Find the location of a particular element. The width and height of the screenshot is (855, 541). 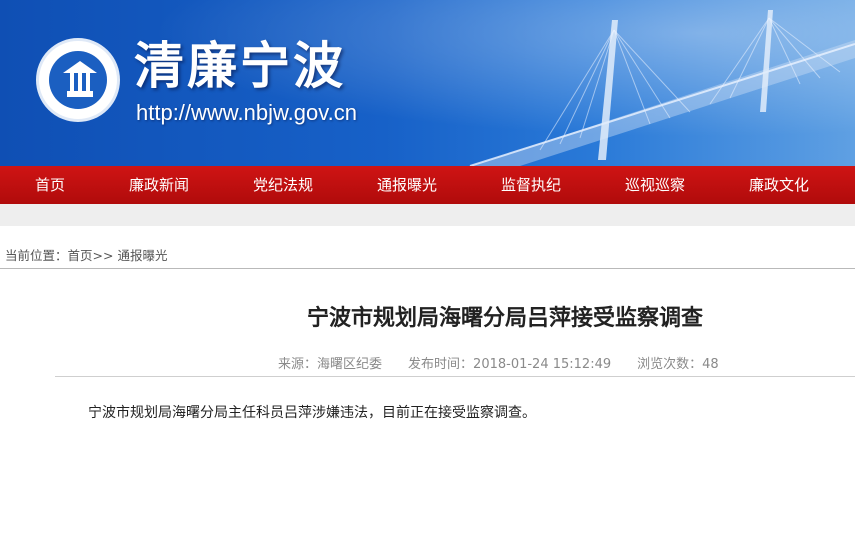

nav-item-home: 首页 is located at coordinates (50, 185).